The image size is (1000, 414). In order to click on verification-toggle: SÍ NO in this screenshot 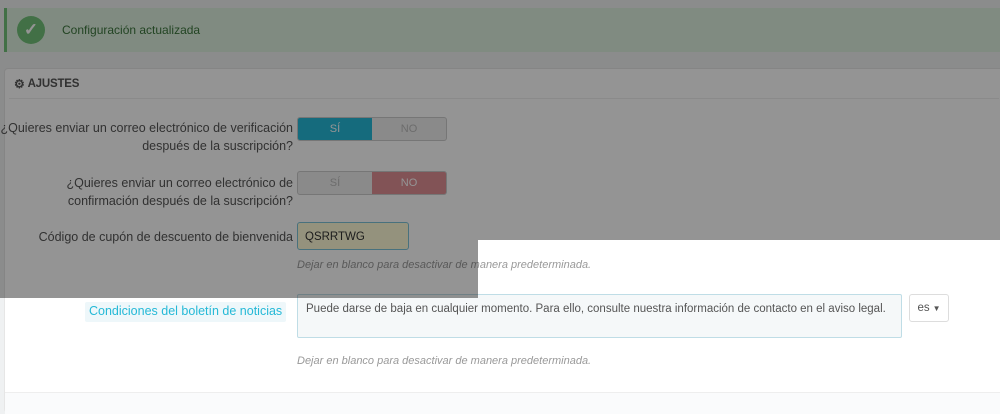, I will do `click(372, 129)`.